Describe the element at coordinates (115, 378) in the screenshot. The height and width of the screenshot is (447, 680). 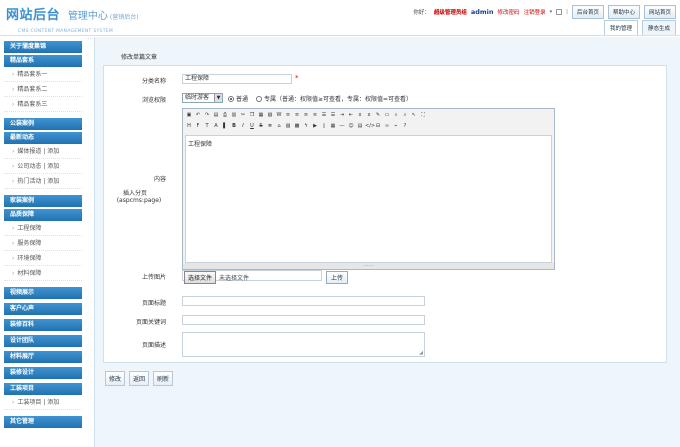
I see `modify-button: 修改` at that location.